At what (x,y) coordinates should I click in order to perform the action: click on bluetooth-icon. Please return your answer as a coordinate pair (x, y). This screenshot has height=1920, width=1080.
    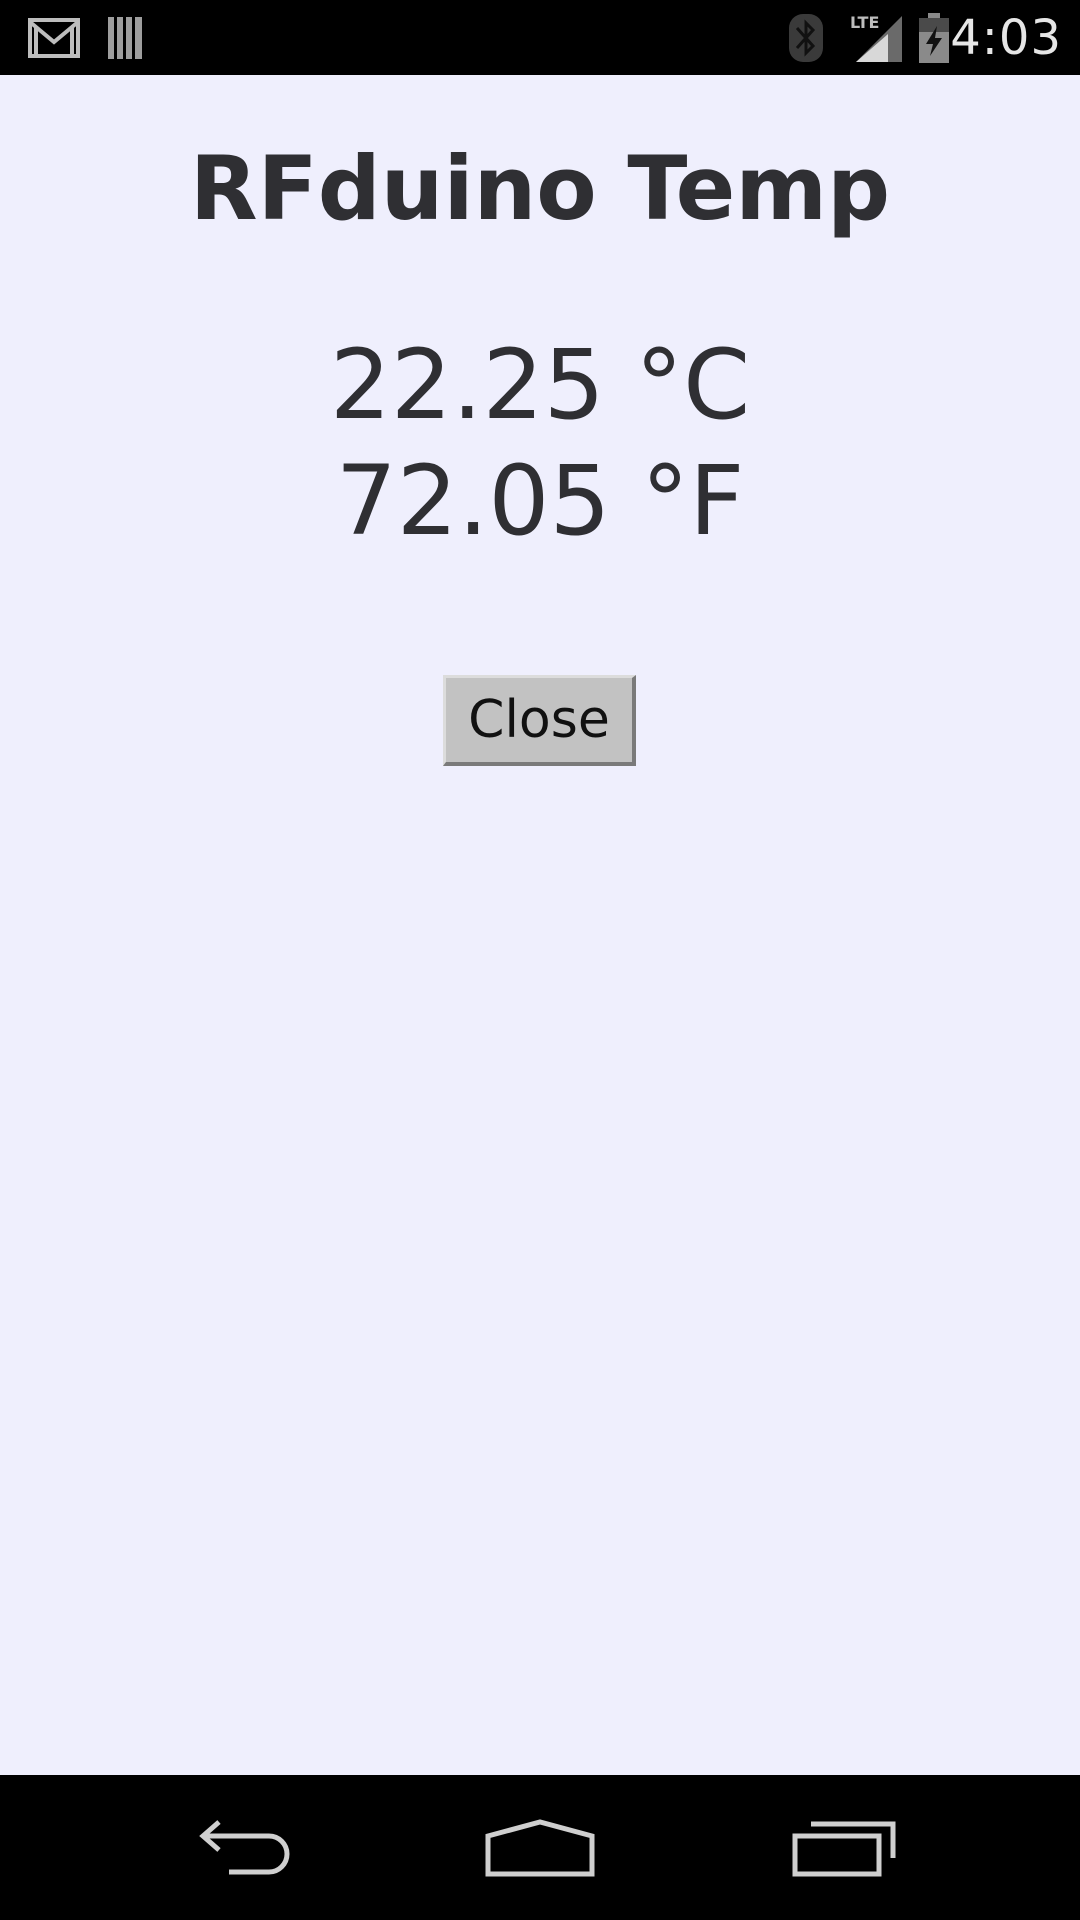
    Looking at the image, I should click on (806, 37).